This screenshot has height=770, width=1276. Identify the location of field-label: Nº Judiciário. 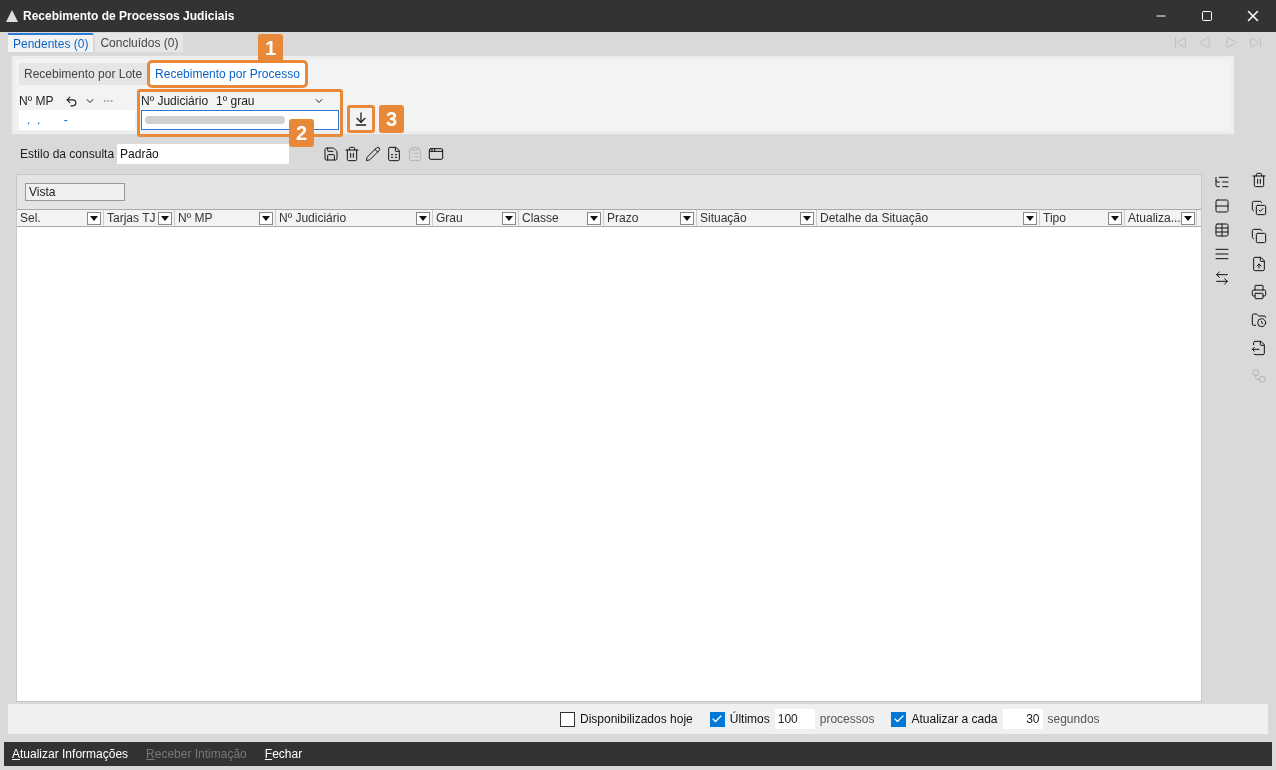
(175, 101).